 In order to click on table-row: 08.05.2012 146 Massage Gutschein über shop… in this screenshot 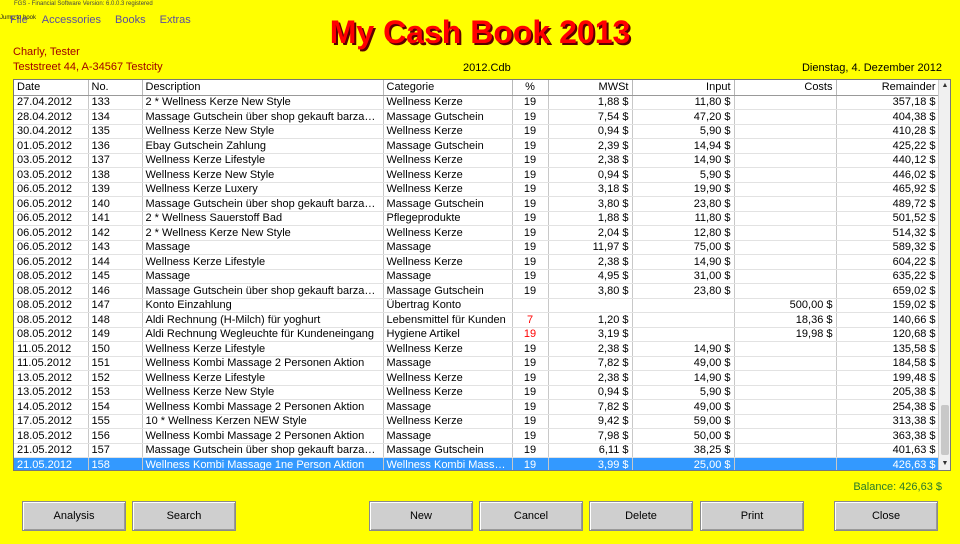, I will do `click(477, 291)`.